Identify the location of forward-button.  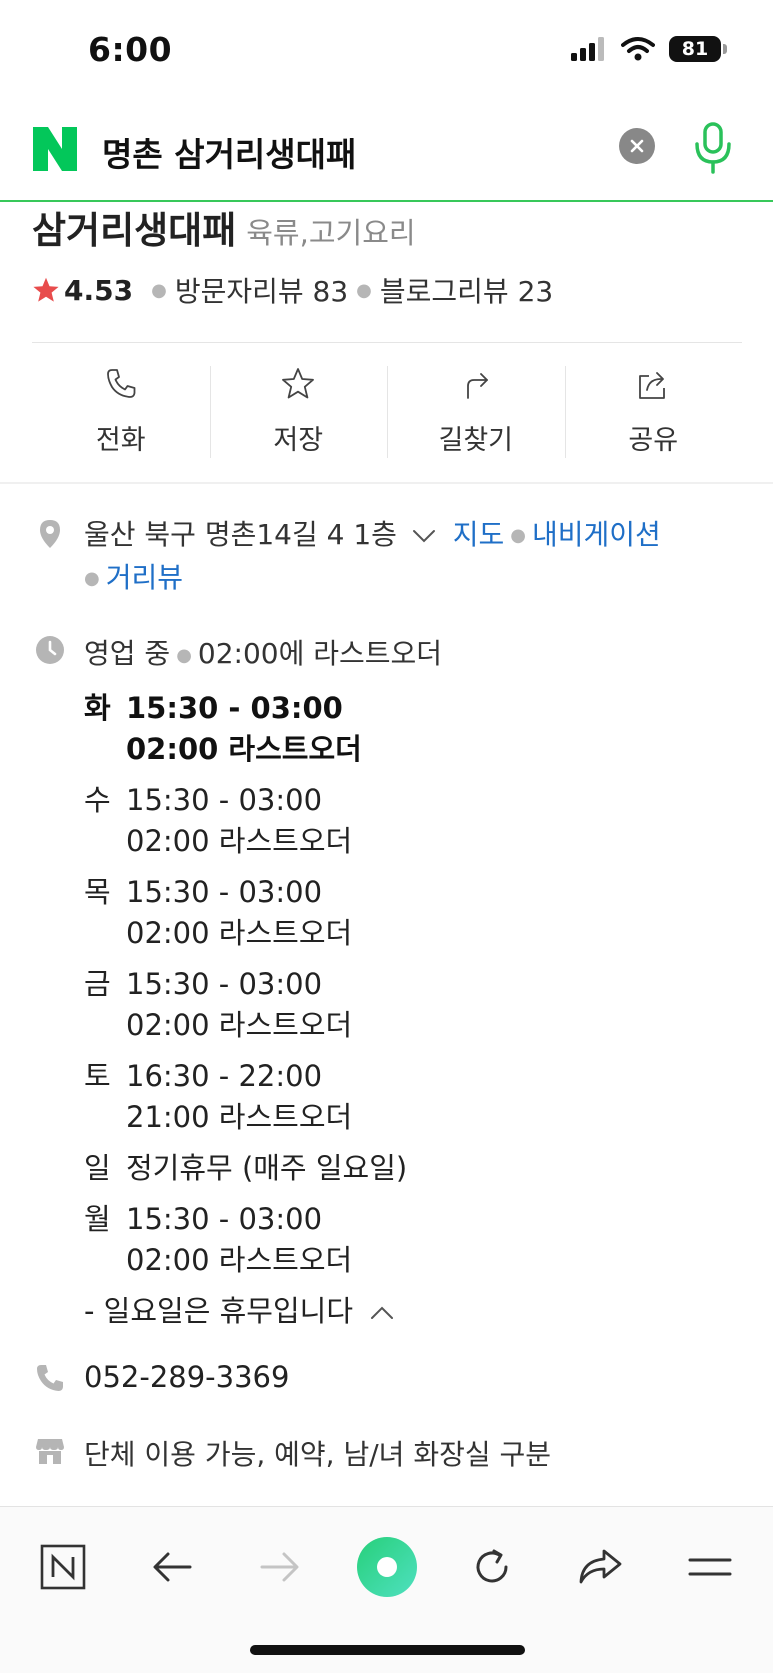
(280, 1567).